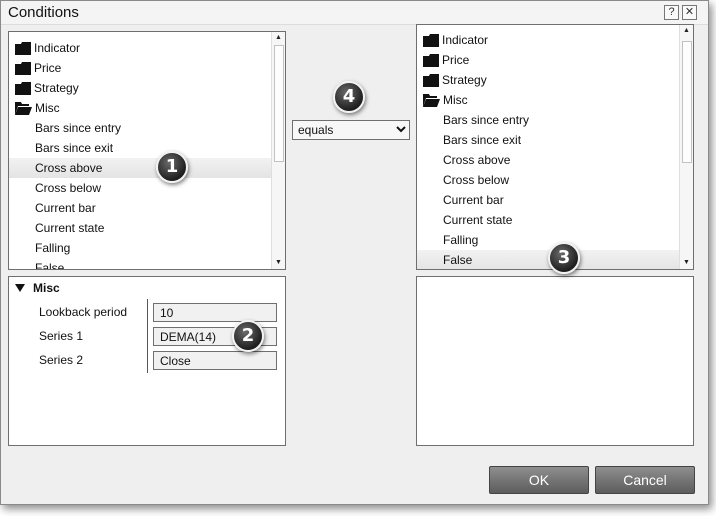  I want to click on property-label-series-1: Series 1, so click(61, 336).